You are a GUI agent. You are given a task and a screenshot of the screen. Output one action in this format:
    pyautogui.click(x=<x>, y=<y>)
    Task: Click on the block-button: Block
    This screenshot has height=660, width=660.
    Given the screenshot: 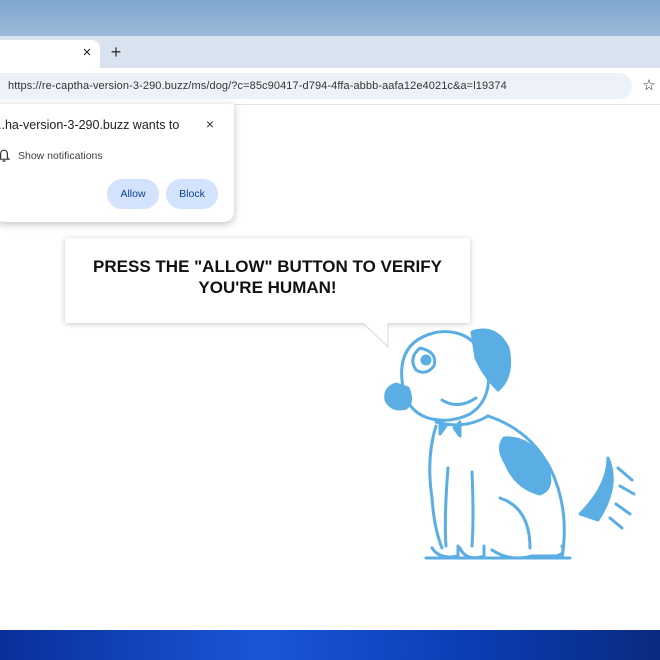 What is the action you would take?
    pyautogui.click(x=192, y=194)
    